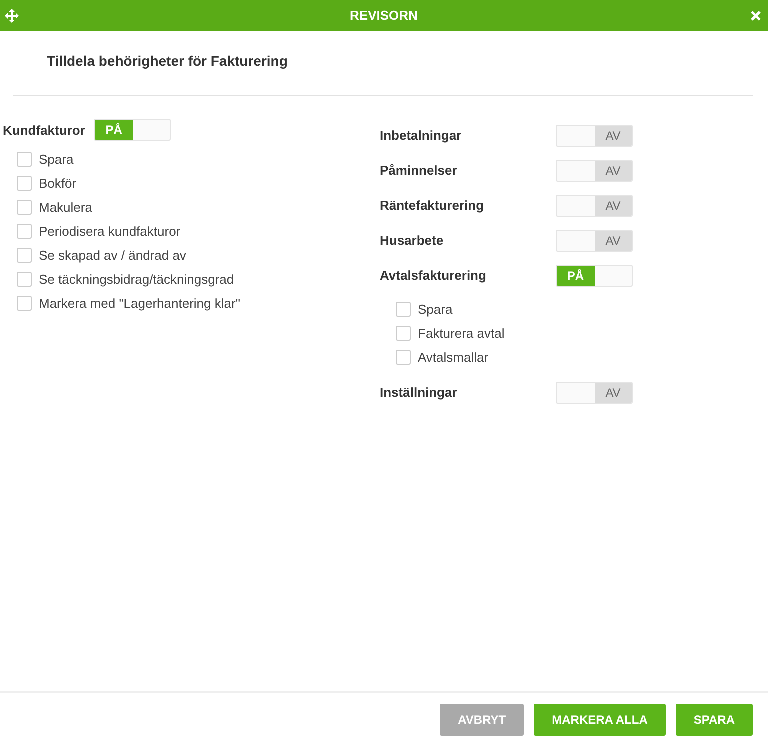  I want to click on checkbox-label: Fakturera avtal, so click(461, 333).